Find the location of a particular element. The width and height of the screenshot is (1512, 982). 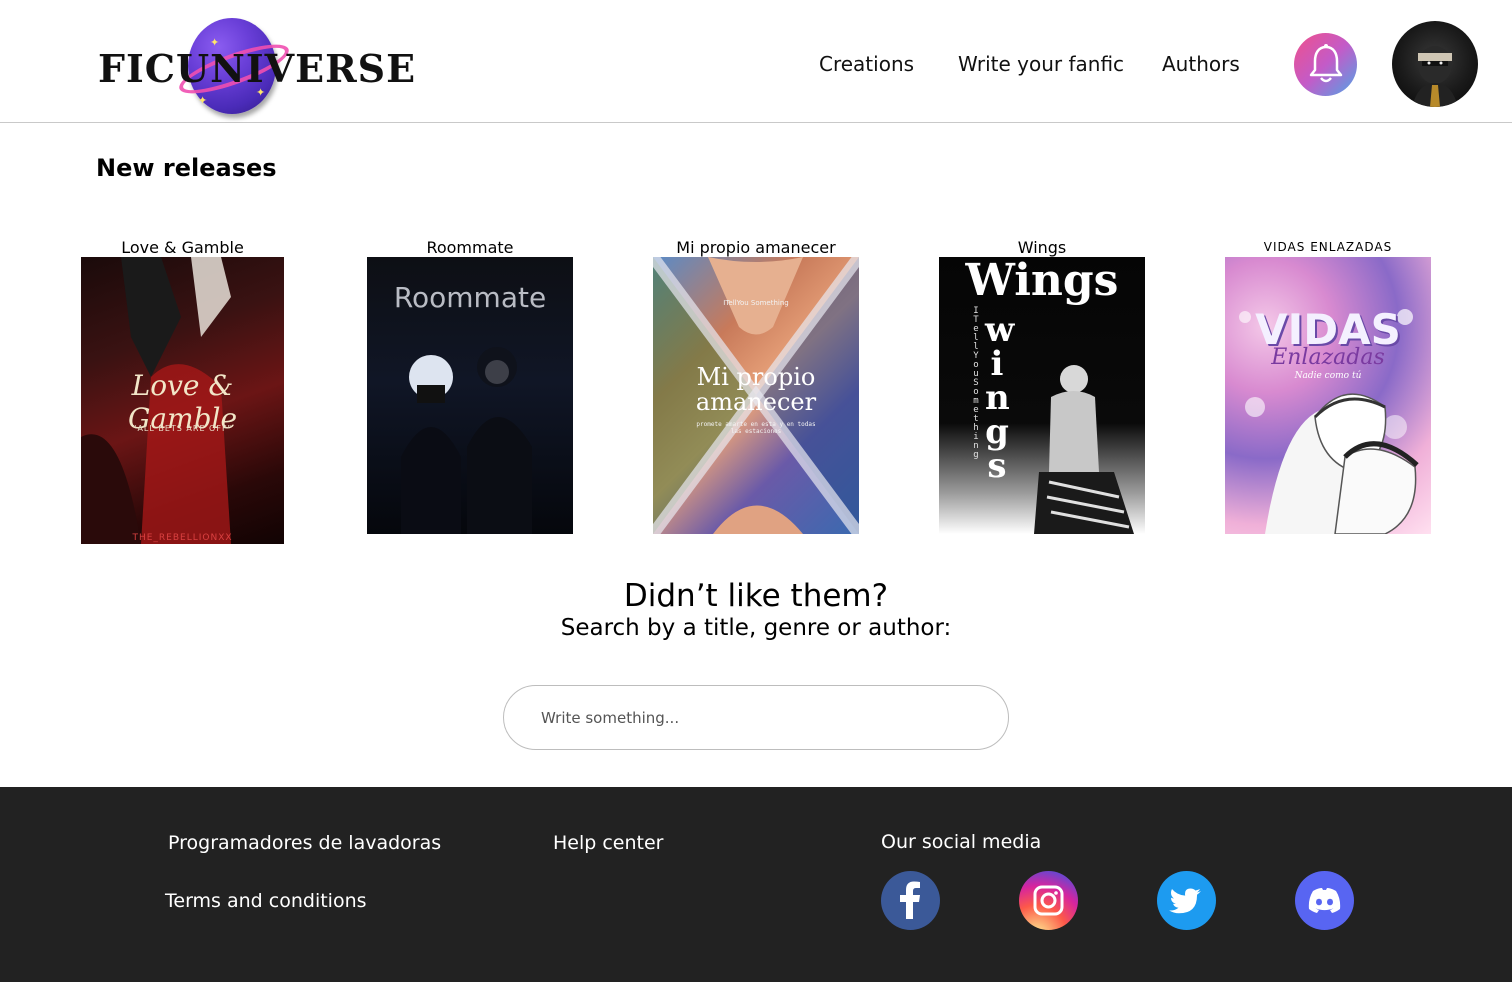

cover-subtitle: Enlazadas is located at coordinates (1328, 357).